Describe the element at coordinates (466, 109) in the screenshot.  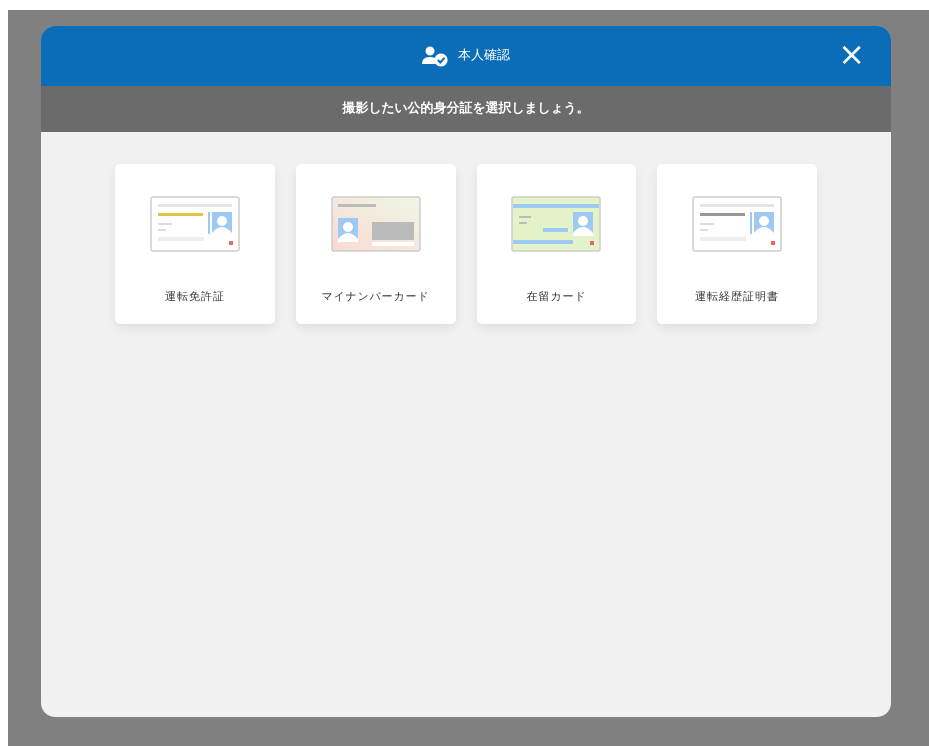
I see `instruction-text: 撮影したい公的身分証を選択しましょう。` at that location.